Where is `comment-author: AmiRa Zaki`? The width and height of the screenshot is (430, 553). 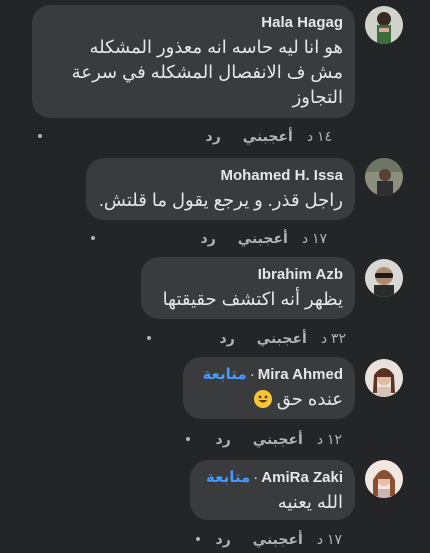
comment-author: AmiRa Zaki is located at coordinates (302, 477).